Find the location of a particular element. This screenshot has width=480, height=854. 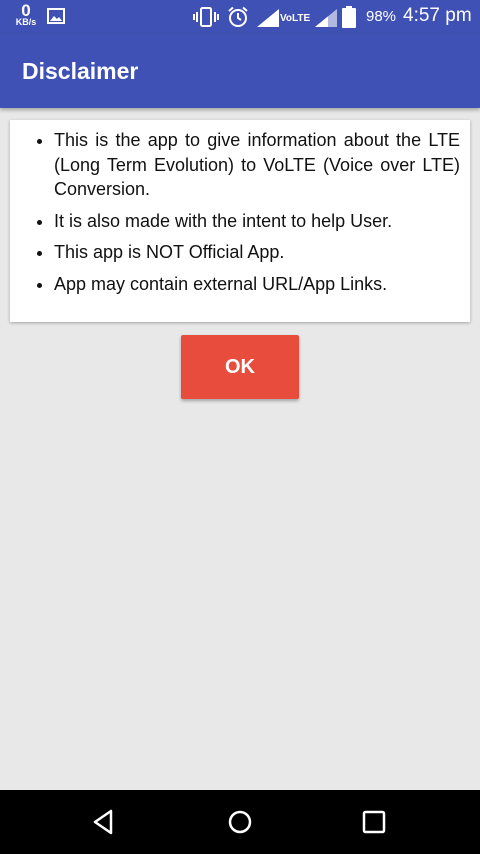

ok-button: OK is located at coordinates (240, 367).